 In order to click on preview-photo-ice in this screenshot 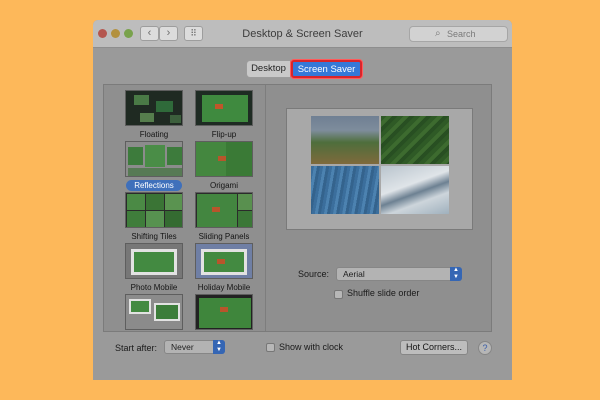, I will do `click(415, 190)`.